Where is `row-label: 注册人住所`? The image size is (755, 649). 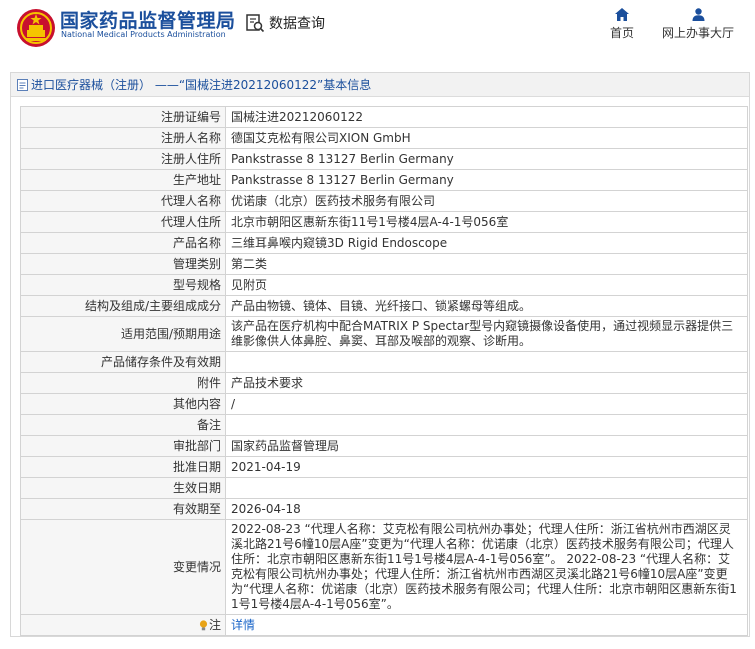
row-label: 注册人住所 is located at coordinates (123, 159).